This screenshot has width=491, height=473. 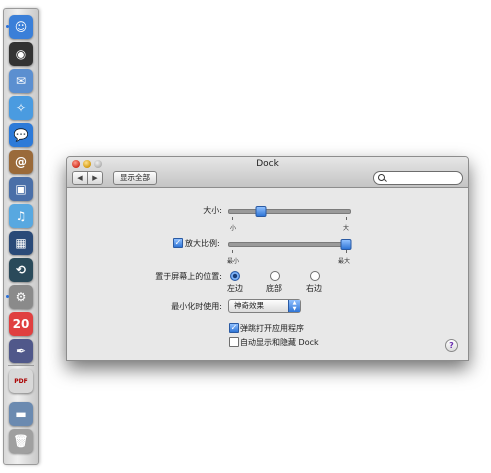 What do you see at coordinates (267, 172) in the screenshot?
I see `window-titlebar: Dock ◀ ▶ 显示全部` at bounding box center [267, 172].